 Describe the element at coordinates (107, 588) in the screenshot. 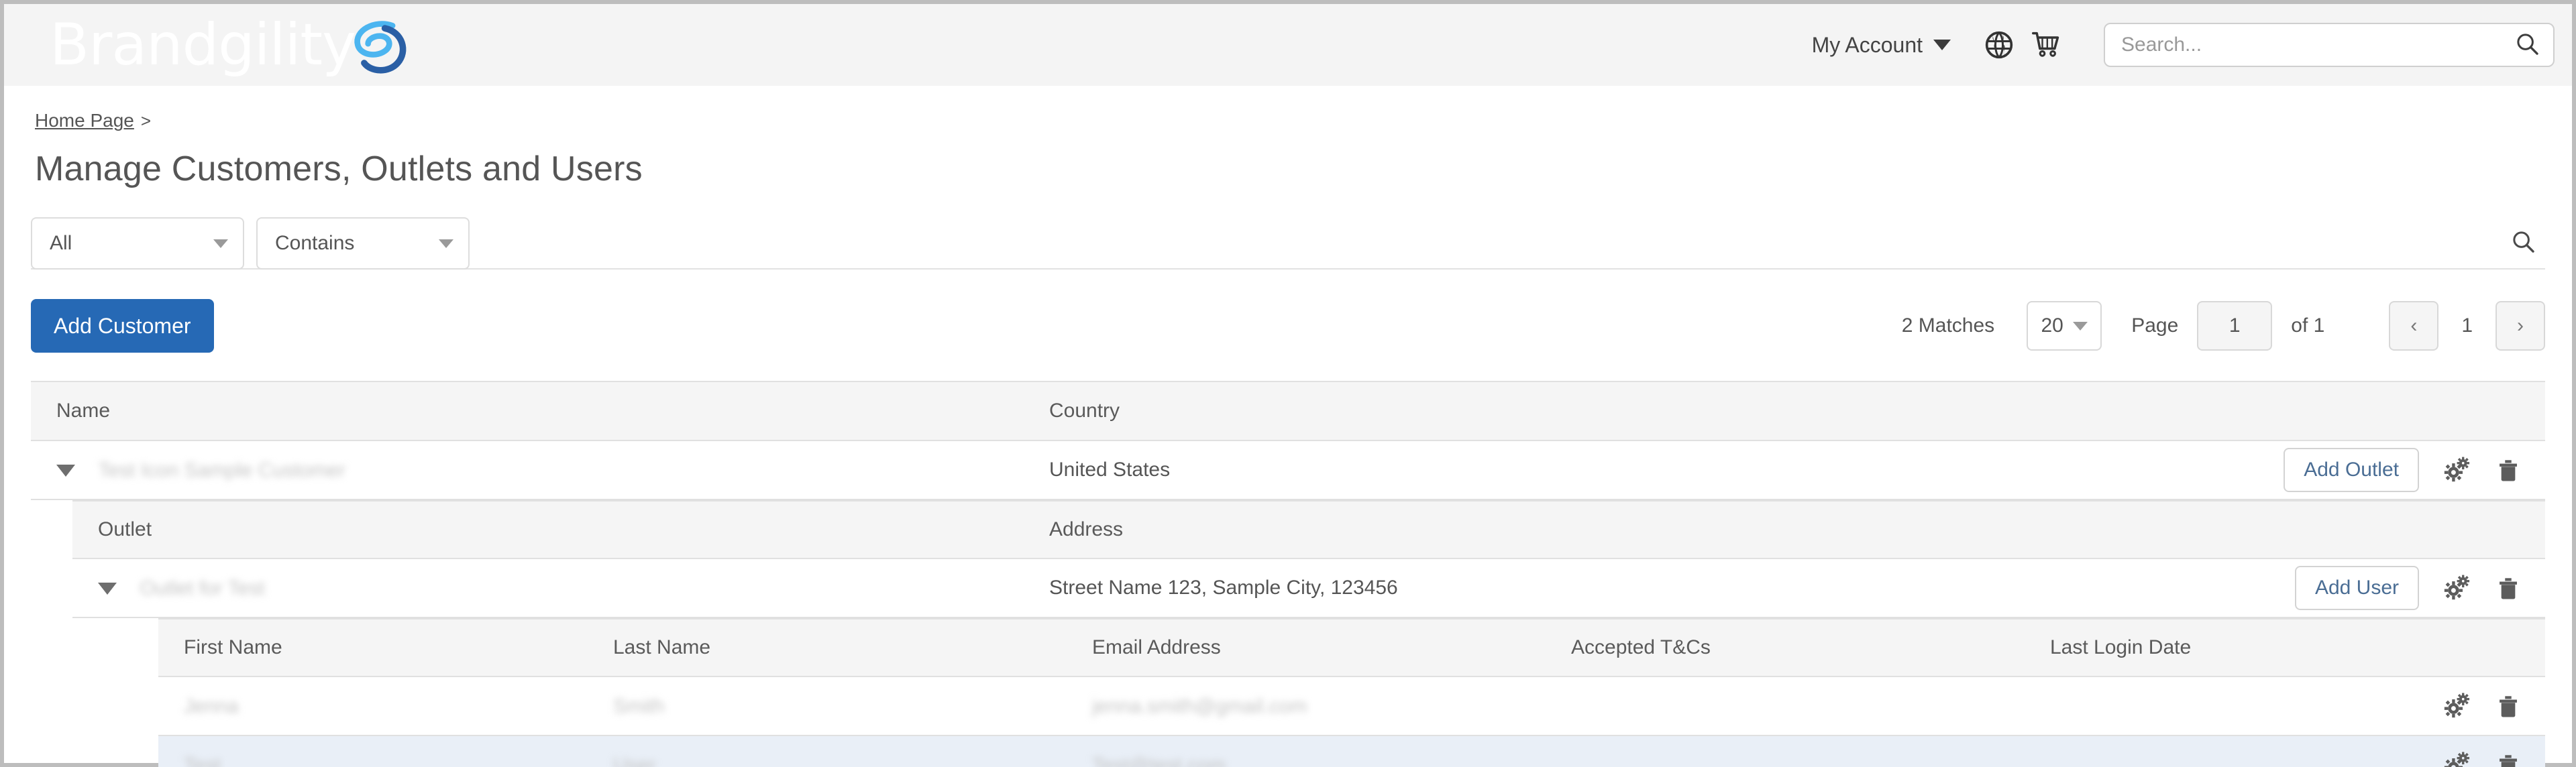

I see `outlet-expand-toggle` at that location.